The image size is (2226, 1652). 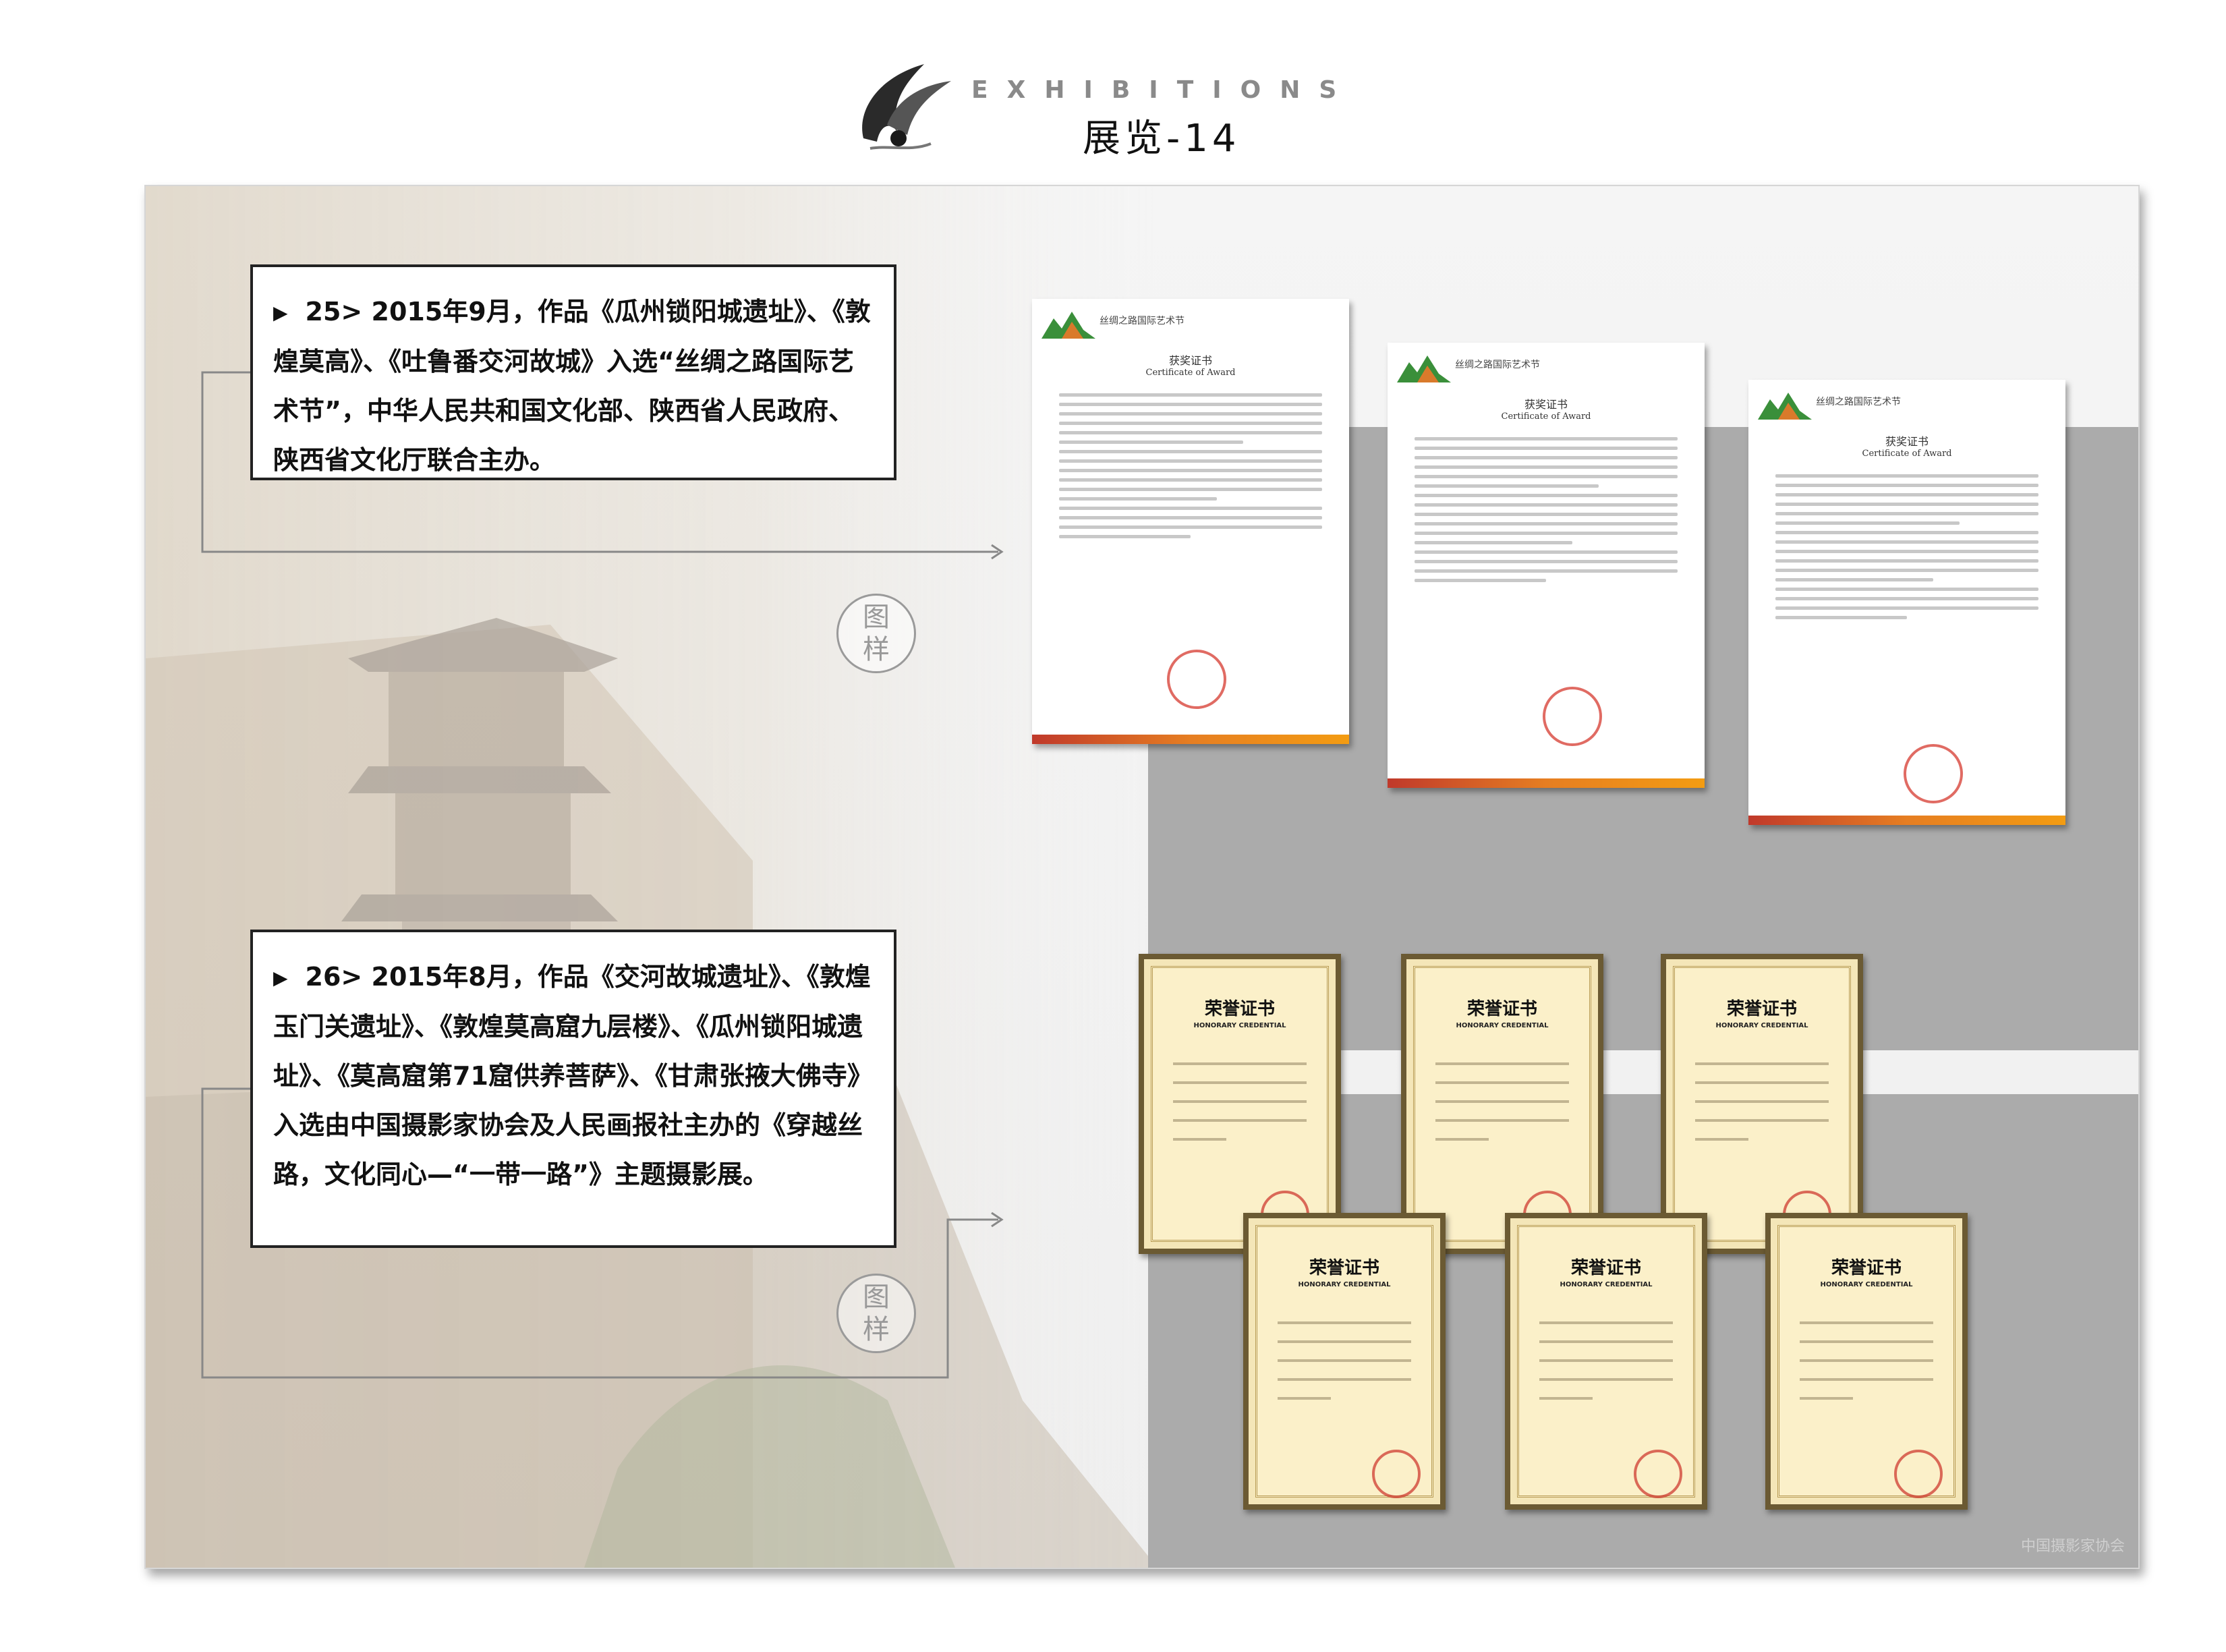 What do you see at coordinates (1107, 111) in the screenshot?
I see `page-header: EXHIBITIONS 展览-14` at bounding box center [1107, 111].